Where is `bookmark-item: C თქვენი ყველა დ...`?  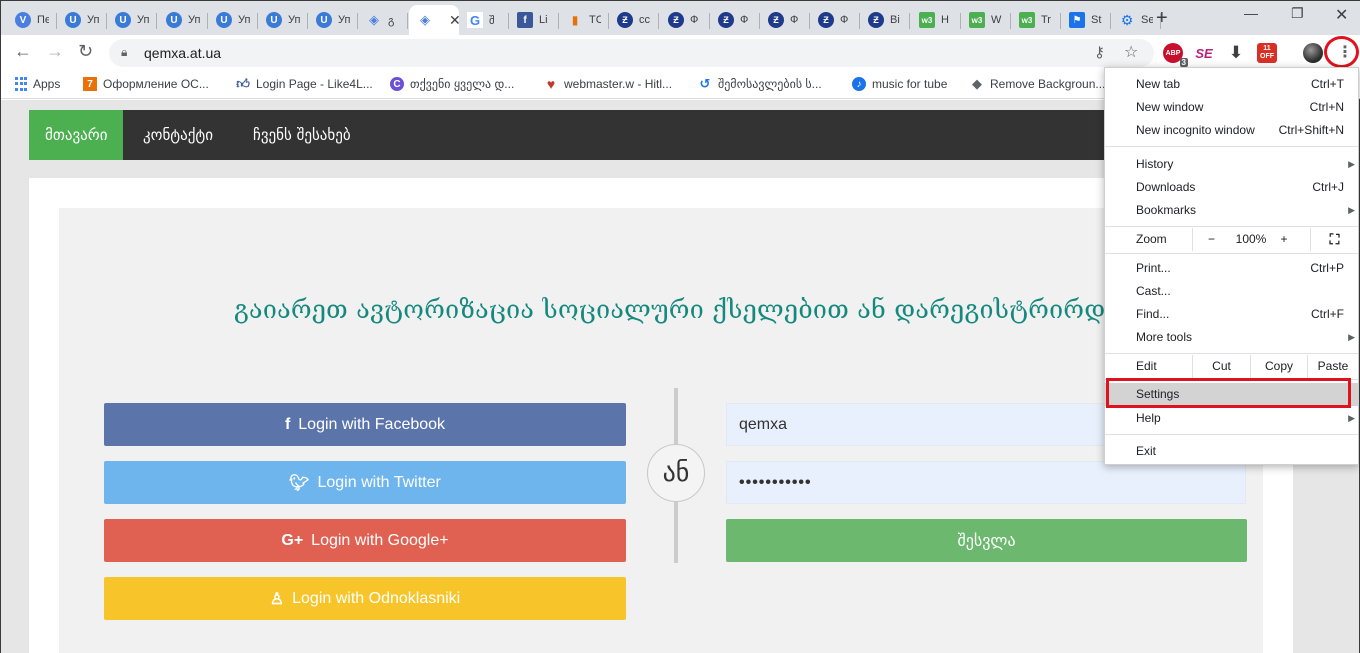
bookmark-item: C თქვენი ყველა დ... is located at coordinates (452, 84).